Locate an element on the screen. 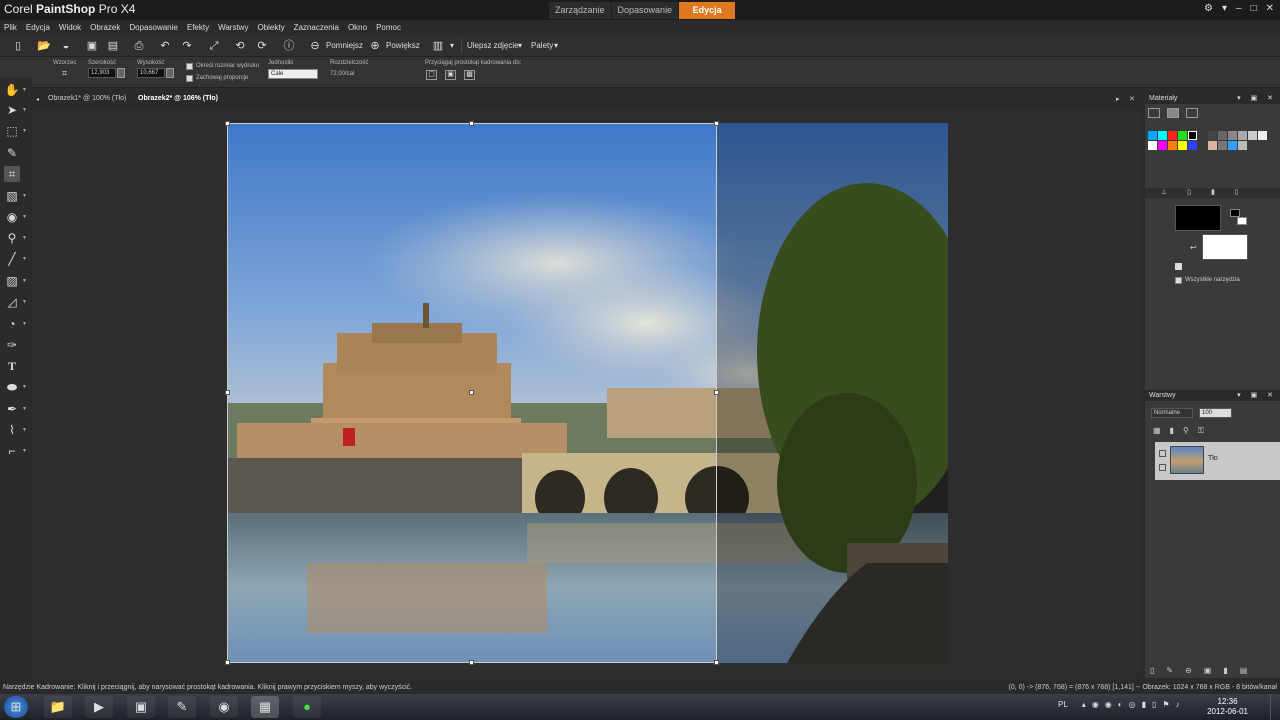 The image size is (1280, 720). crop-preset-icon: ⌗ is located at coordinates (64, 74).